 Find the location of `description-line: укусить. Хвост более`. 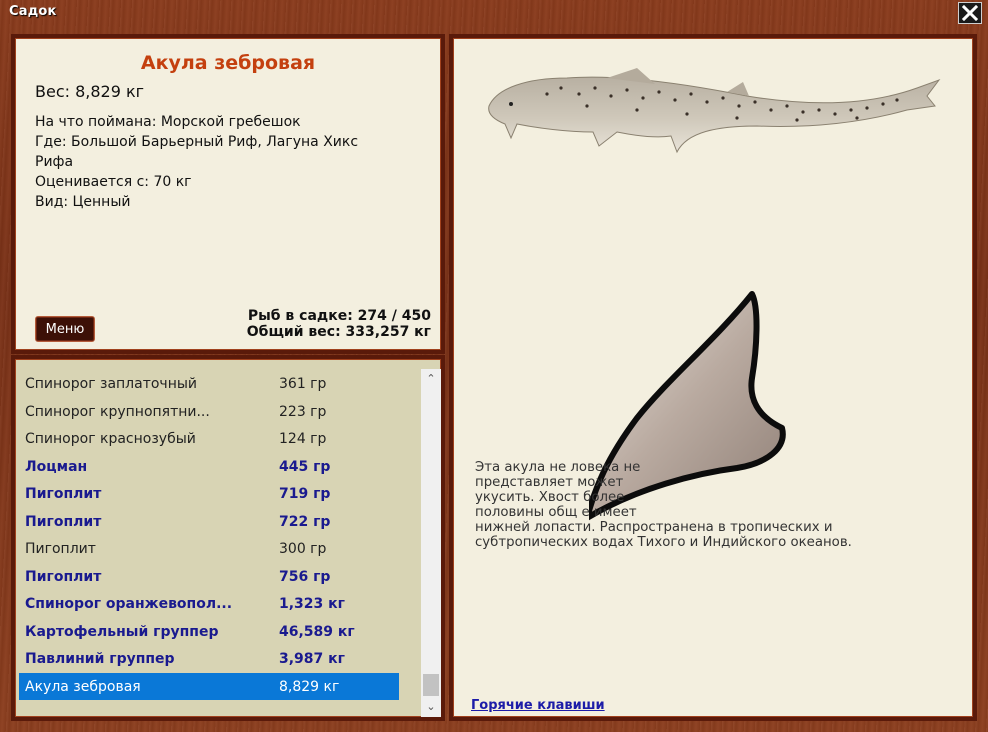

description-line: укусить. Хвост более is located at coordinates (550, 497).